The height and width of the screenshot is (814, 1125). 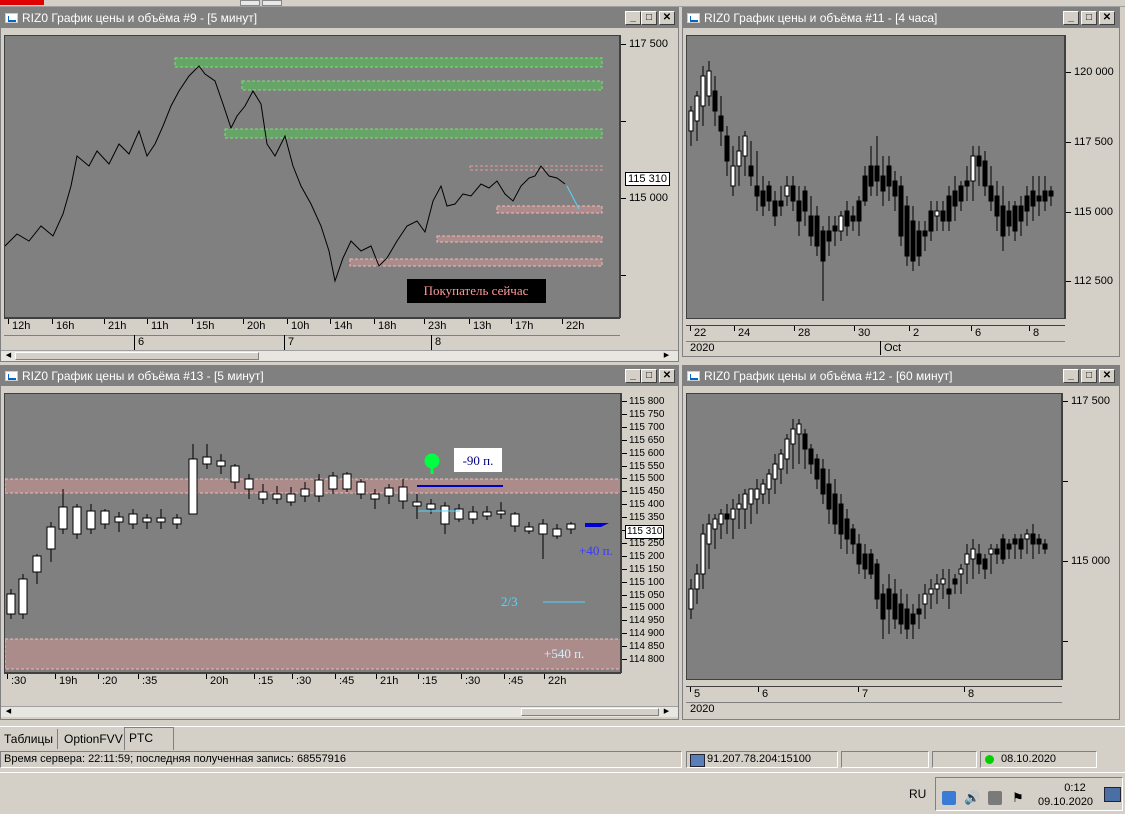 What do you see at coordinates (65, 326) in the screenshot?
I see `x-axis-label: 16h` at bounding box center [65, 326].